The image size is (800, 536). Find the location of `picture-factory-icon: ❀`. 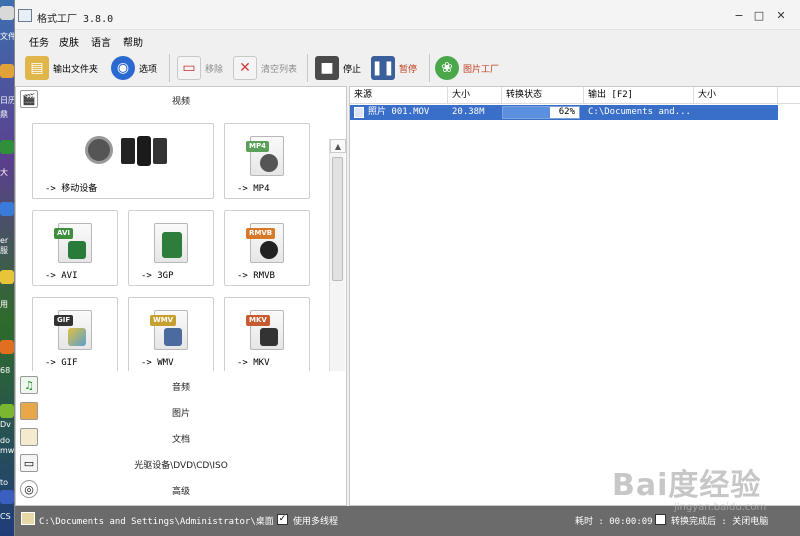

picture-factory-icon: ❀ is located at coordinates (447, 68).